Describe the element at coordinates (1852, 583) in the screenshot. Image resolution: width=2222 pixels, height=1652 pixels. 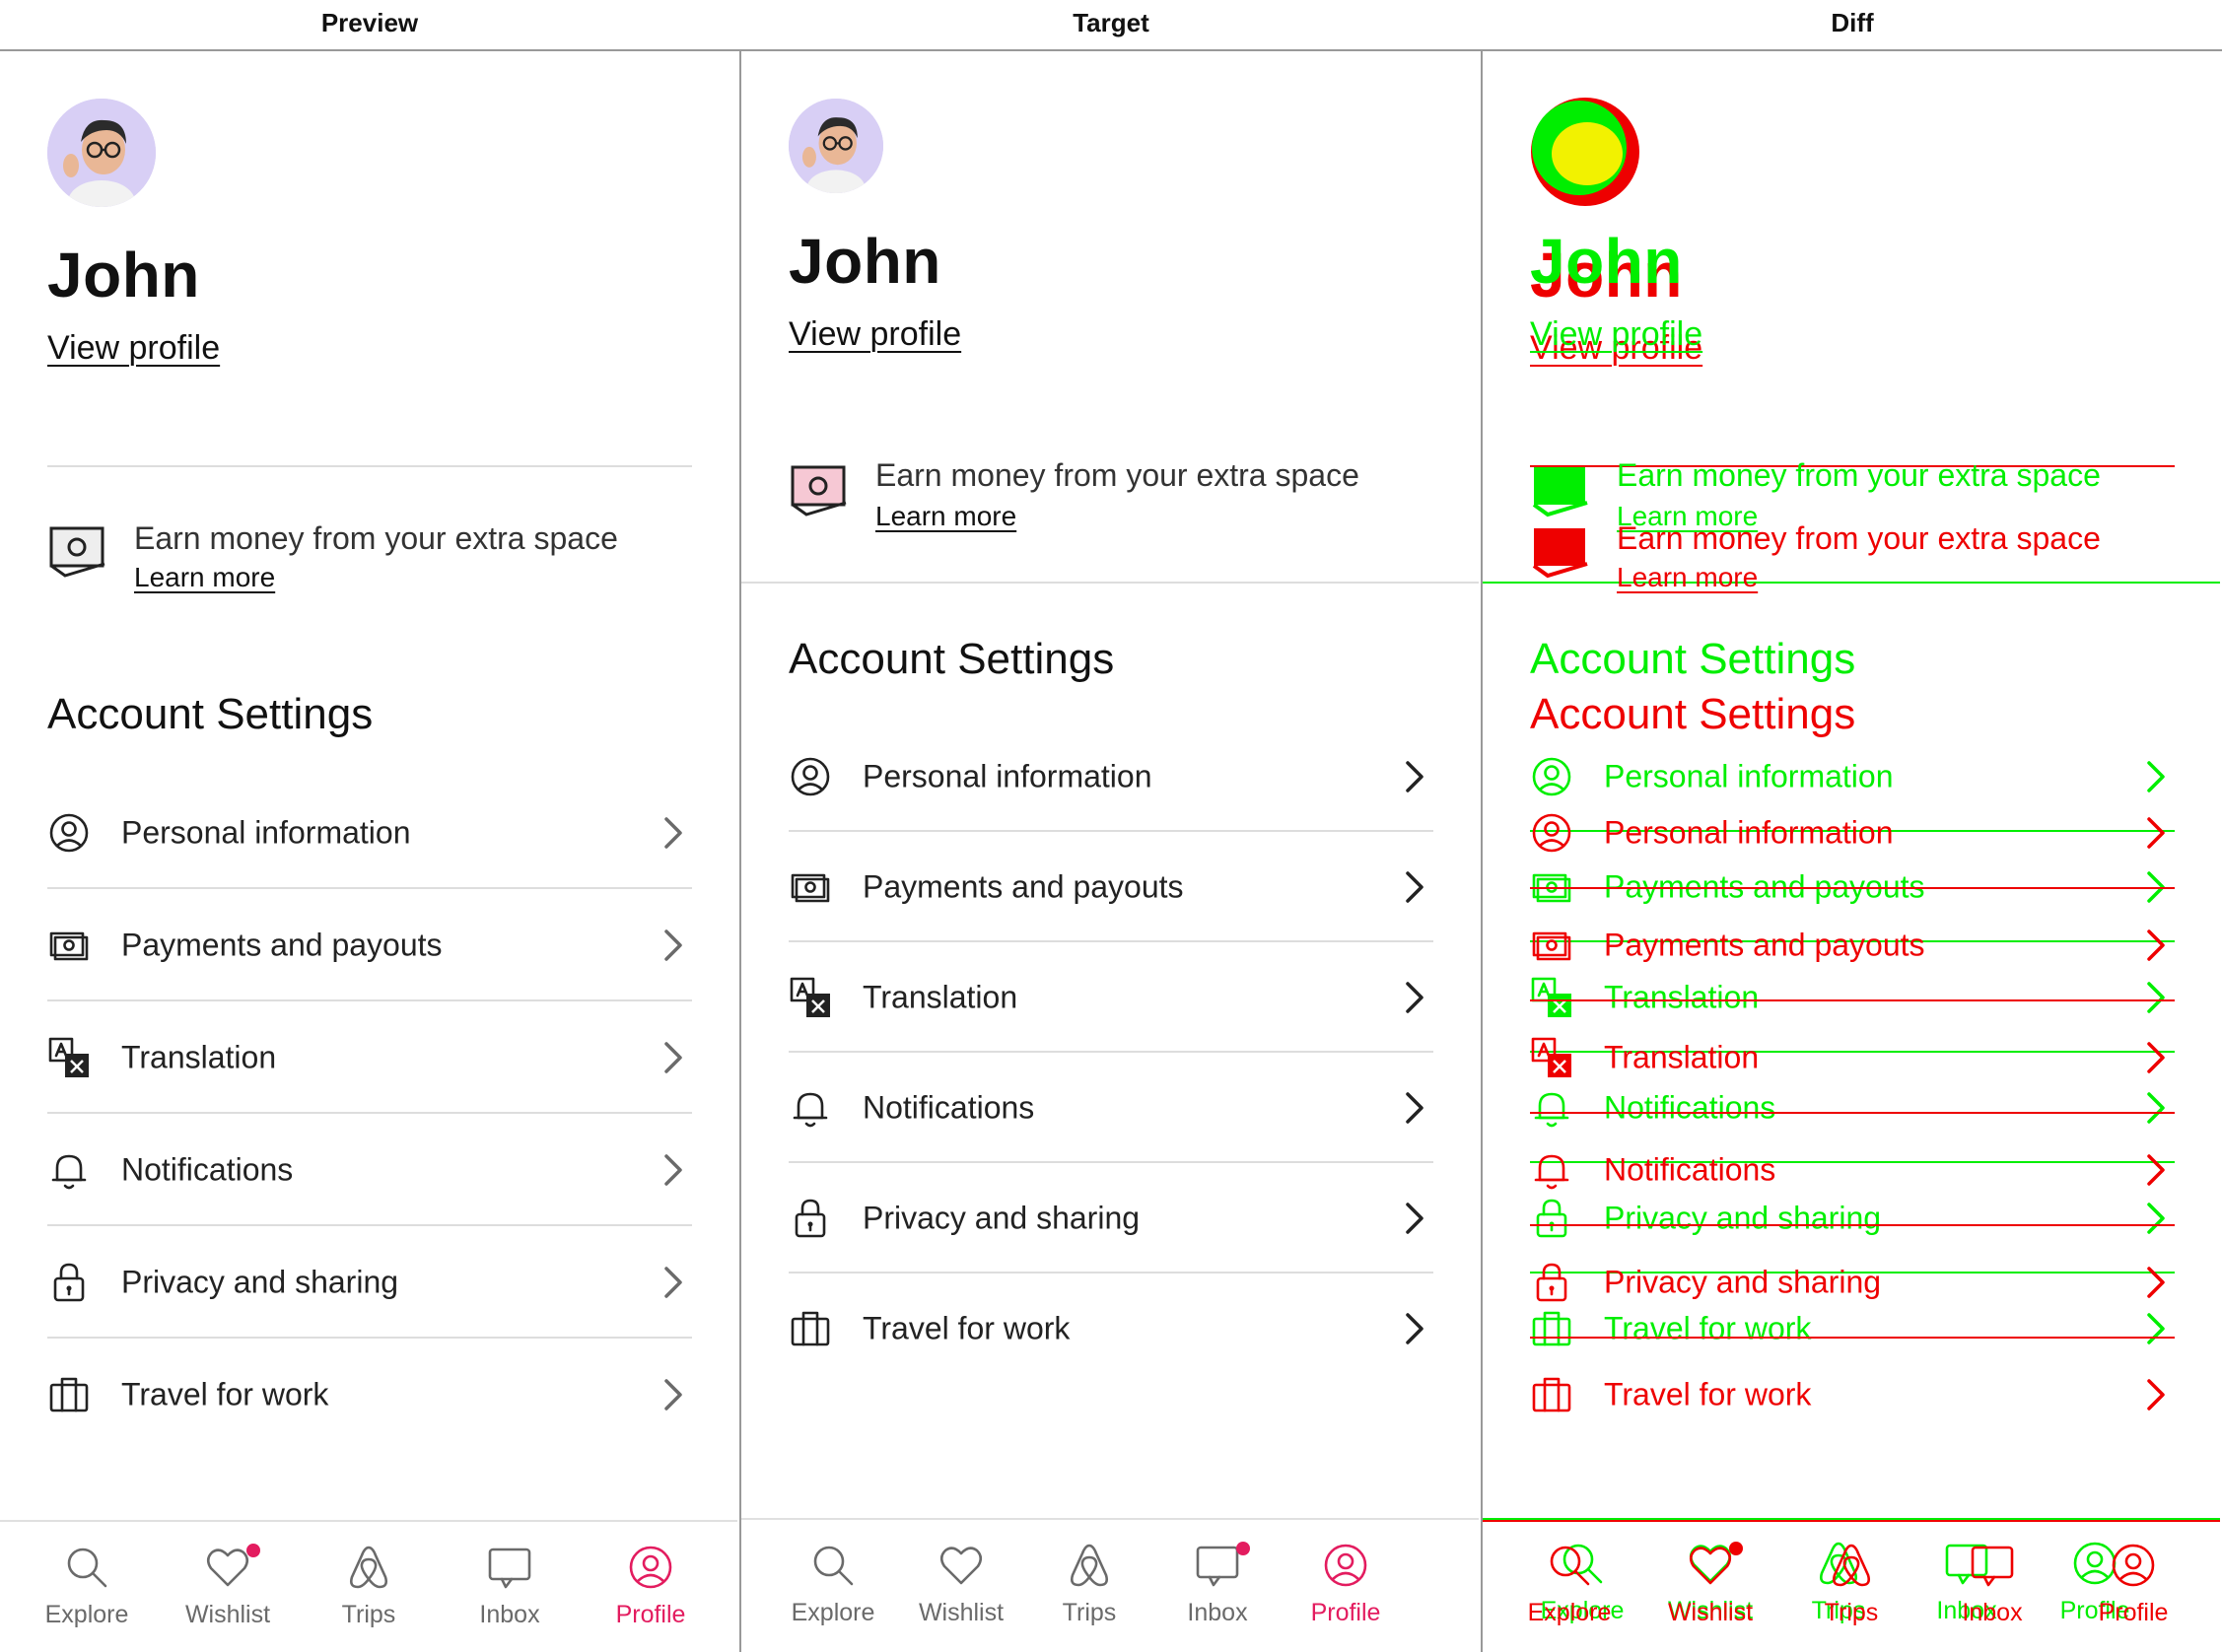
I see `diff-sep-green` at that location.